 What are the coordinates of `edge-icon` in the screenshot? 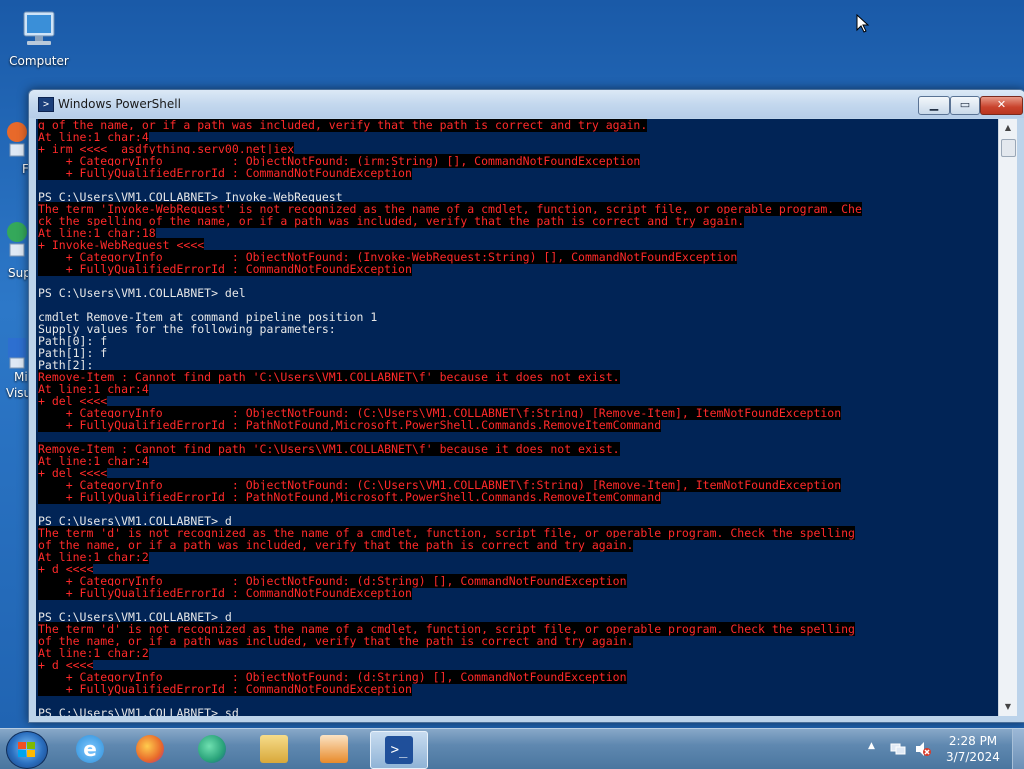 It's located at (212, 749).